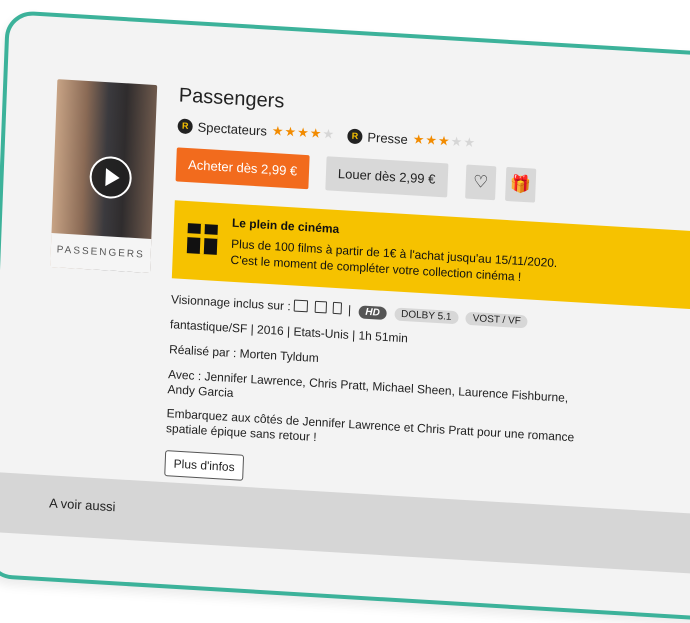 The image size is (690, 623). I want to click on promo-gift-icon, so click(202, 239).